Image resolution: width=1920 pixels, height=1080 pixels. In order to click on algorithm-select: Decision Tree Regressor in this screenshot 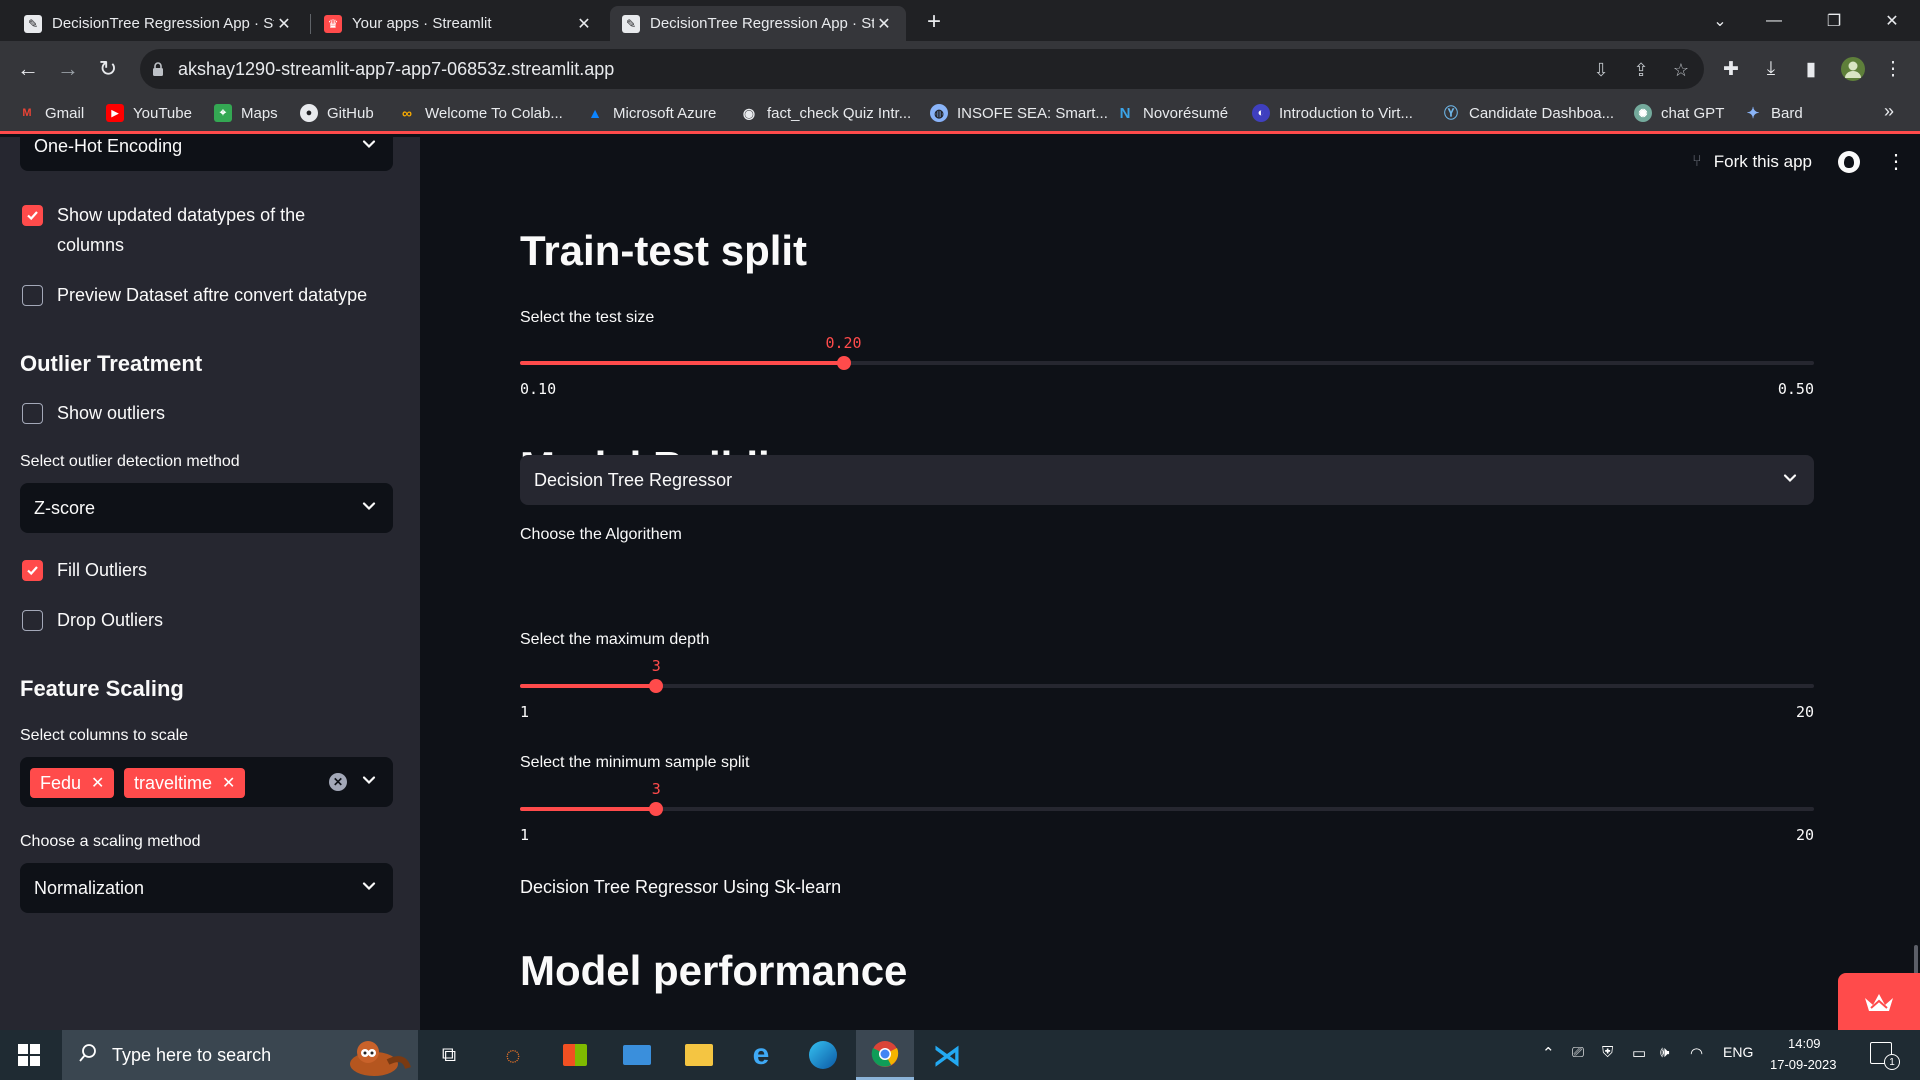, I will do `click(1167, 480)`.